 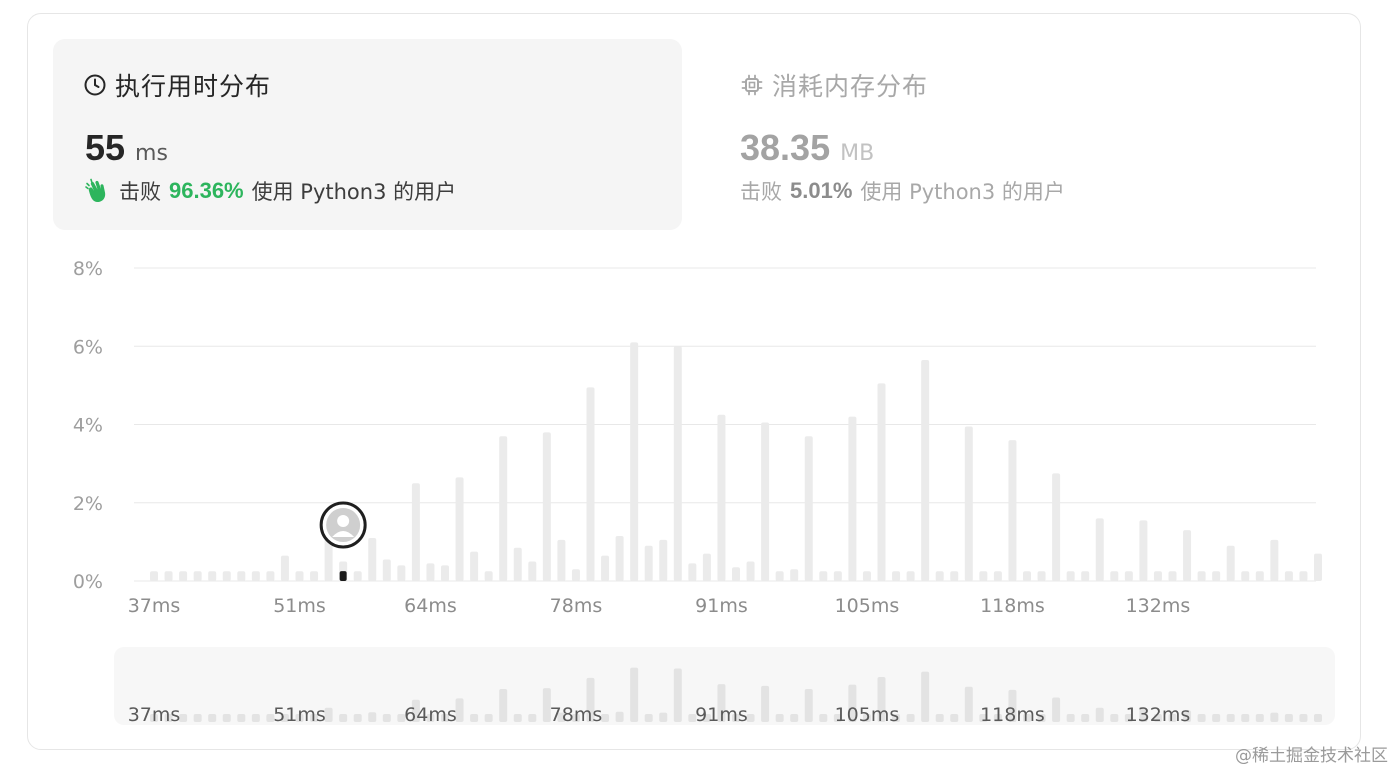 I want to click on overview-x-label: 37ms, so click(x=154, y=715).